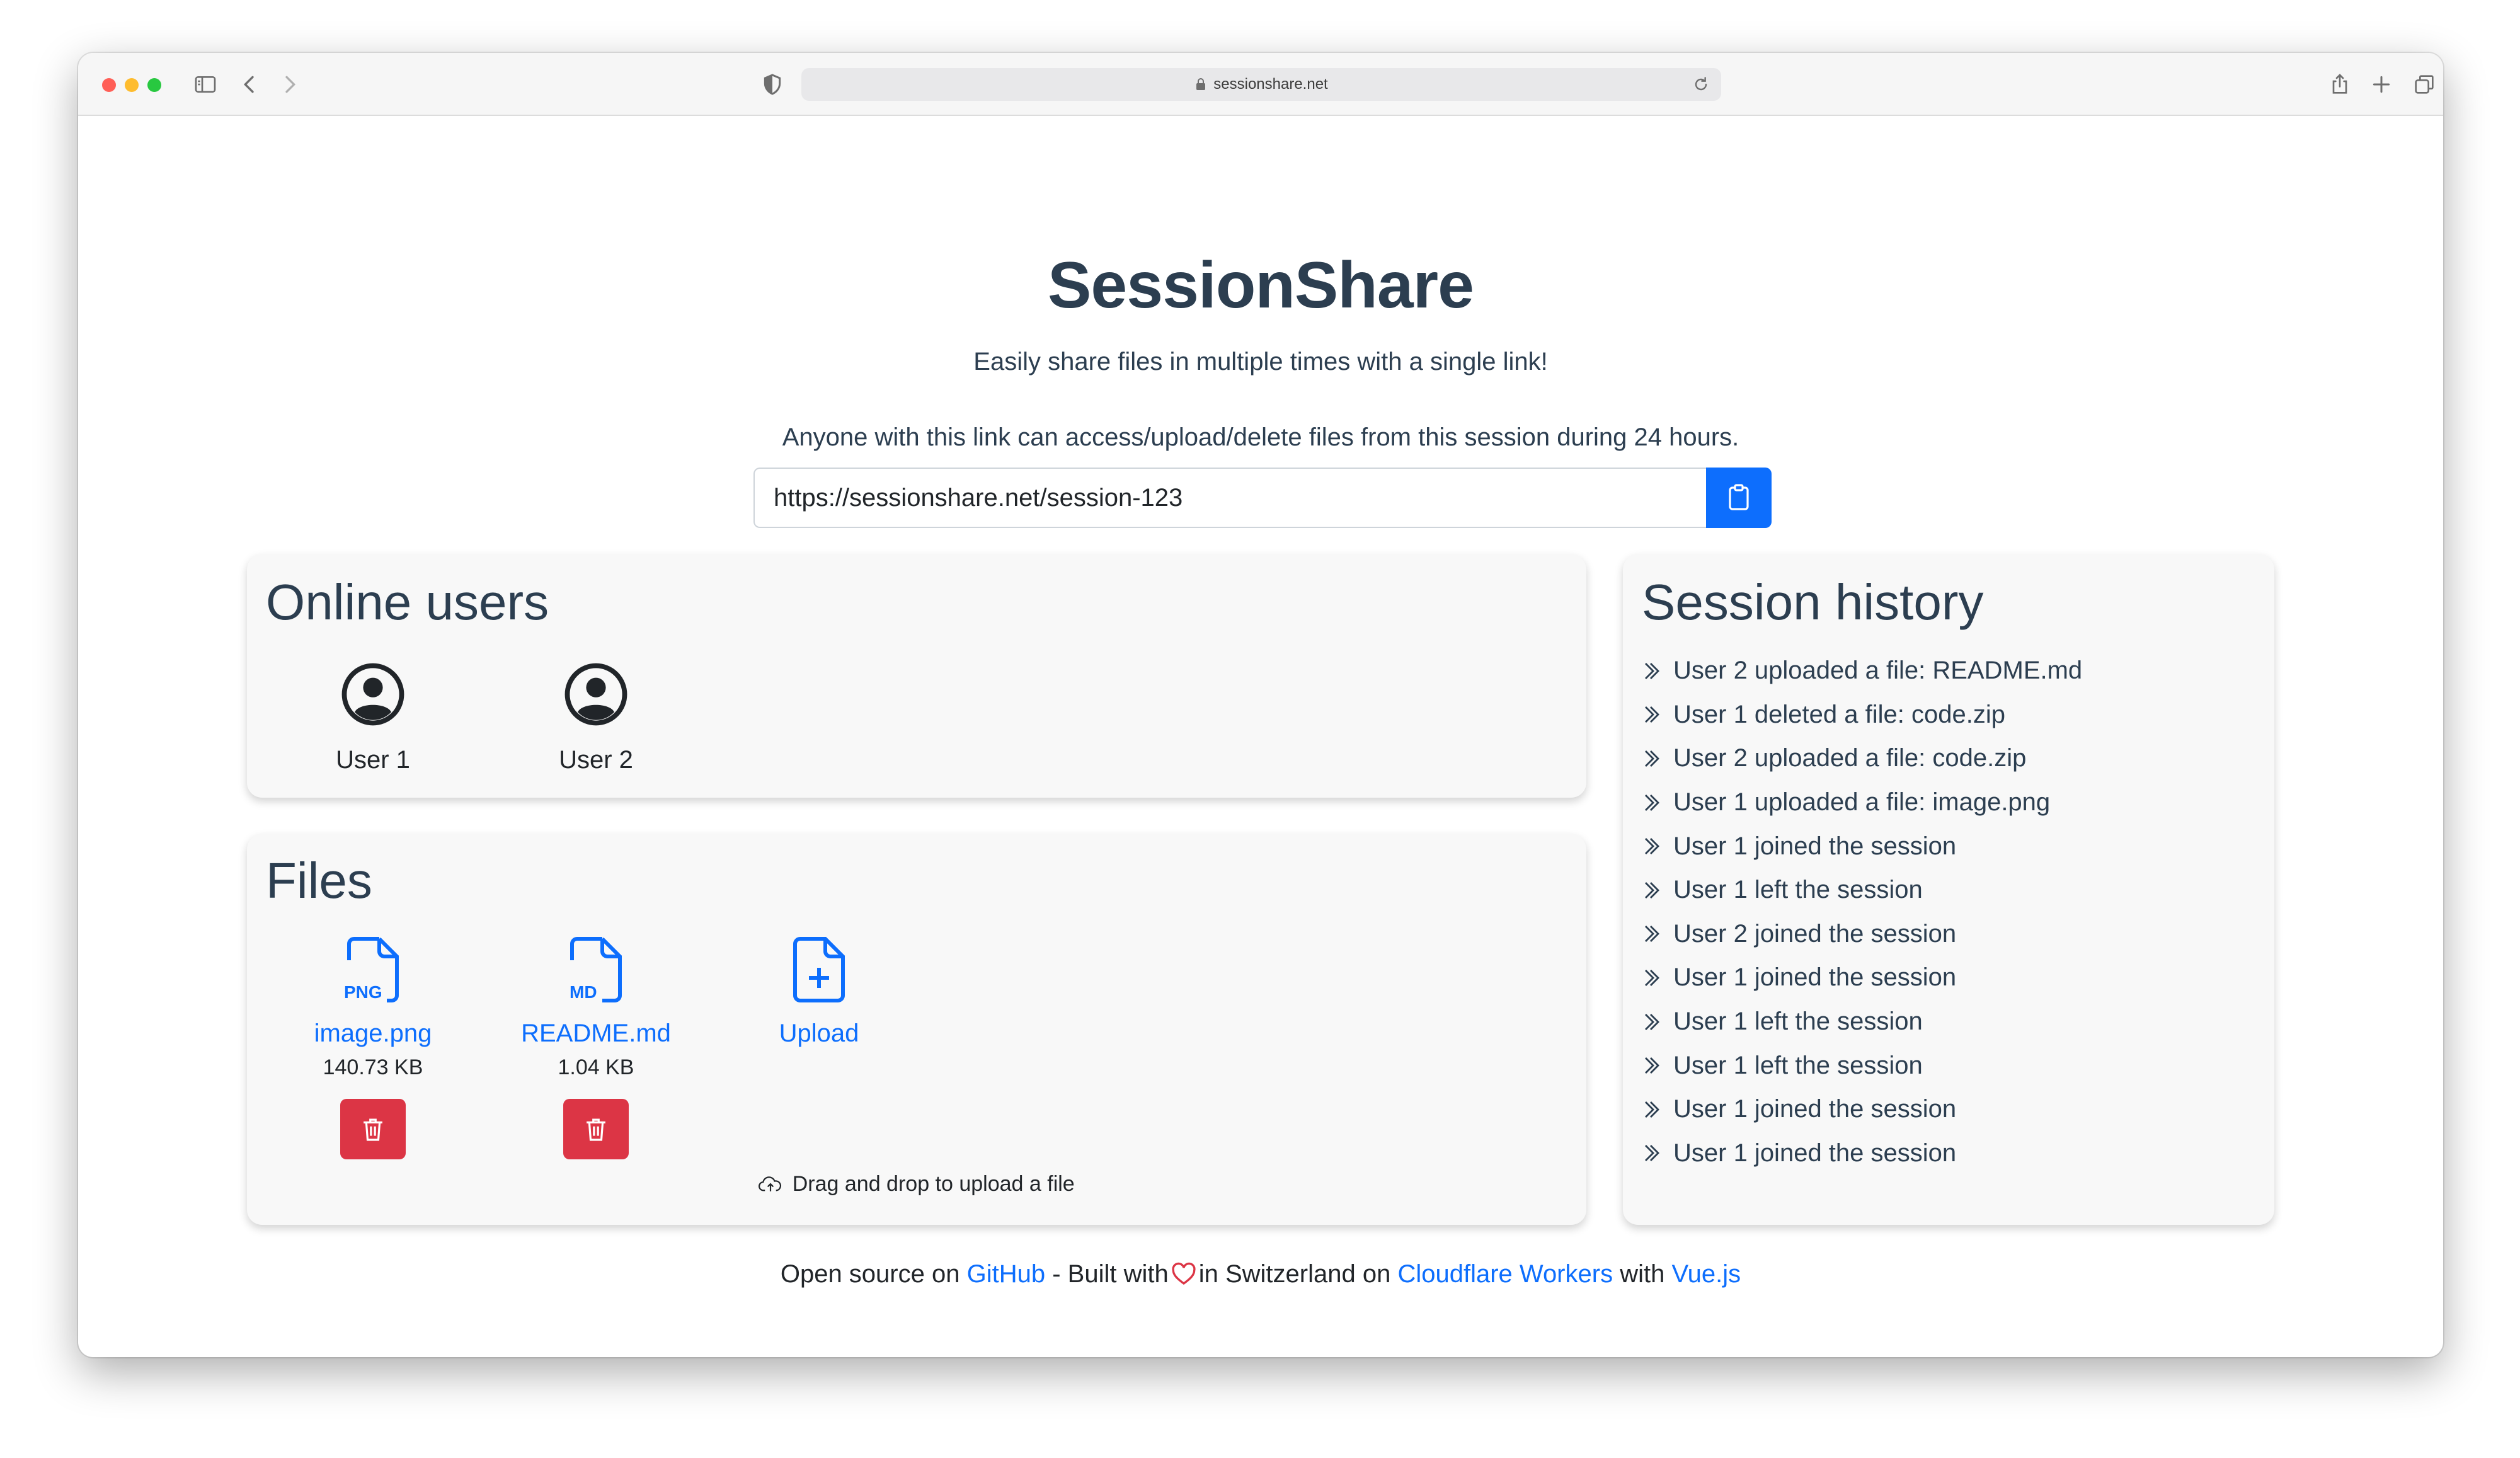  I want to click on file-item: MD README.md 1.04 KB, so click(596, 1047).